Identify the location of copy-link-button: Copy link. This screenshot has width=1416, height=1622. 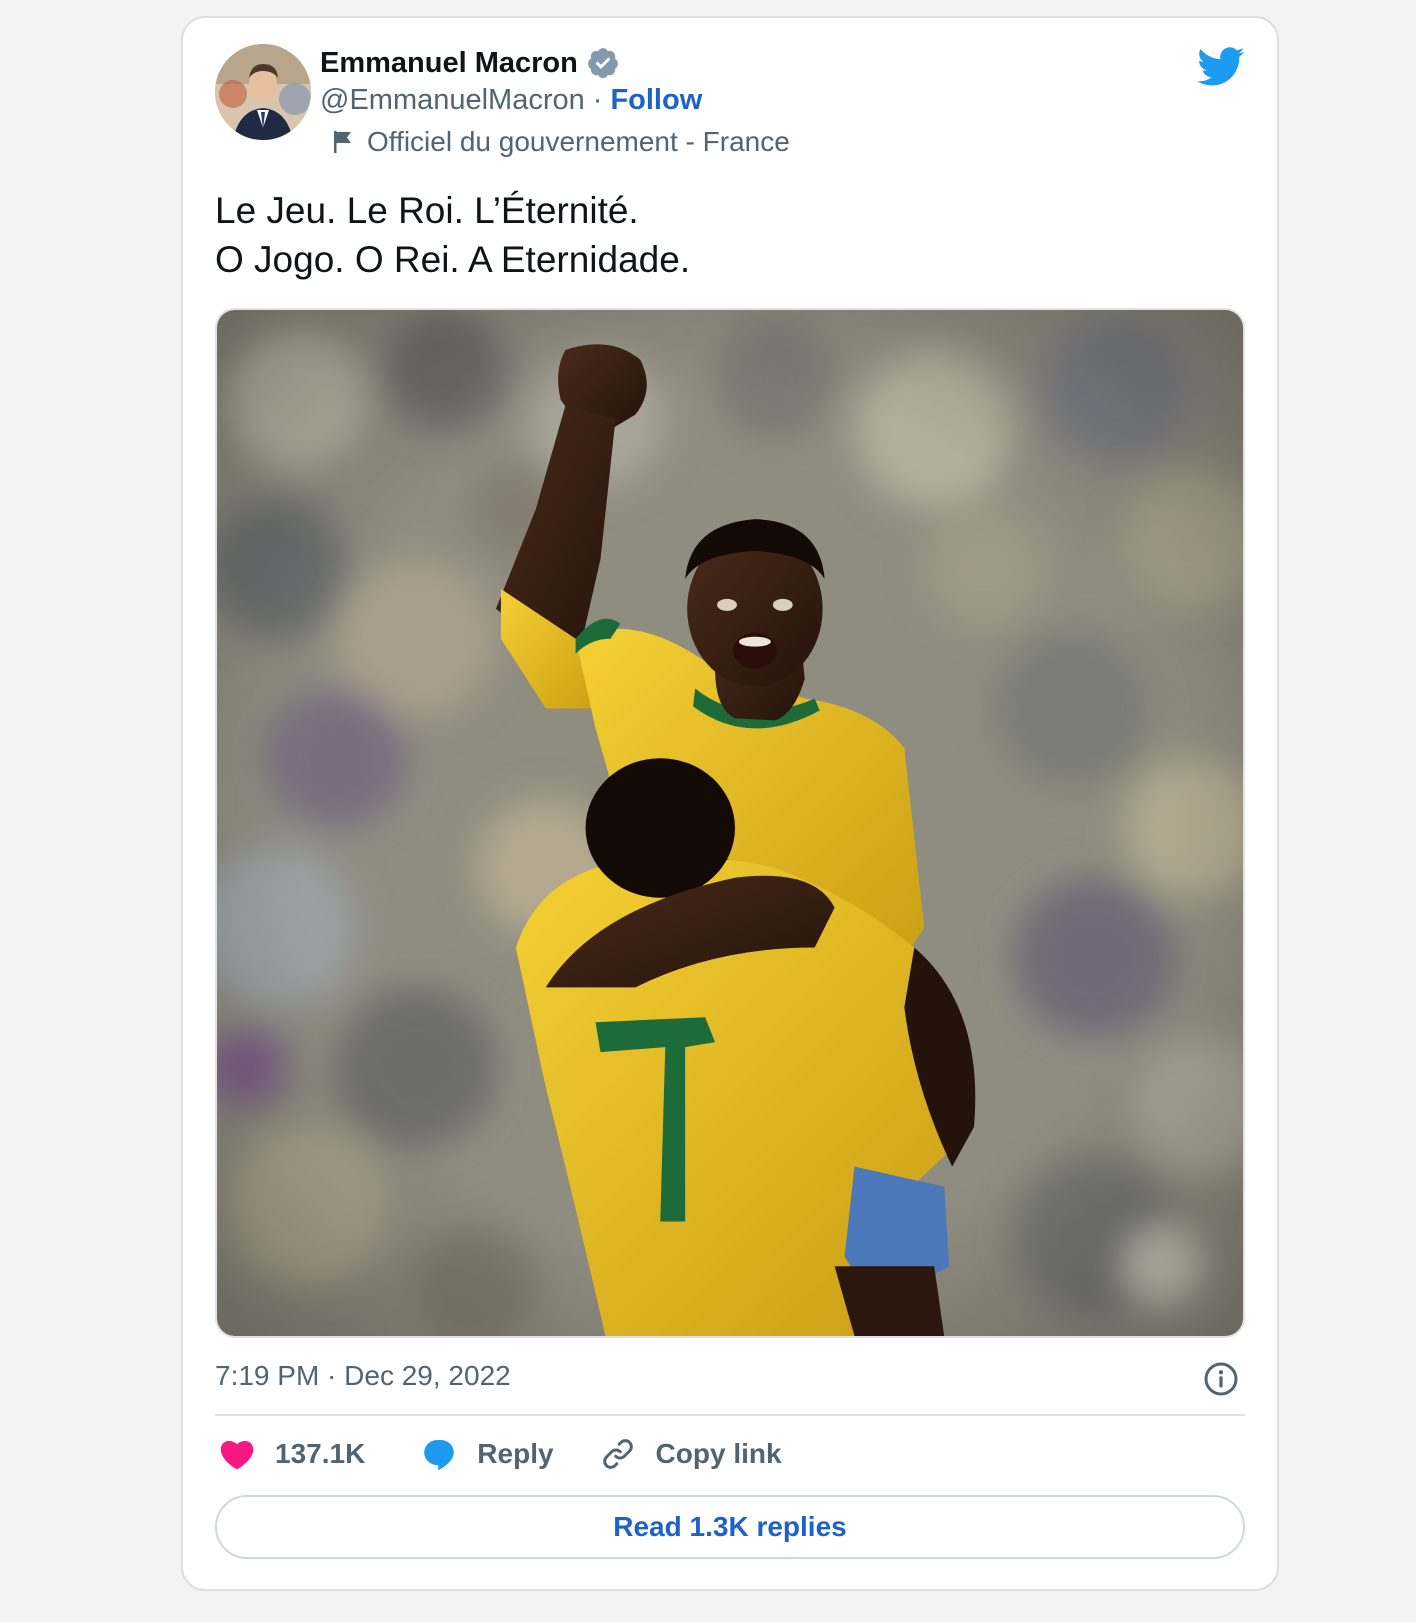
(691, 1454).